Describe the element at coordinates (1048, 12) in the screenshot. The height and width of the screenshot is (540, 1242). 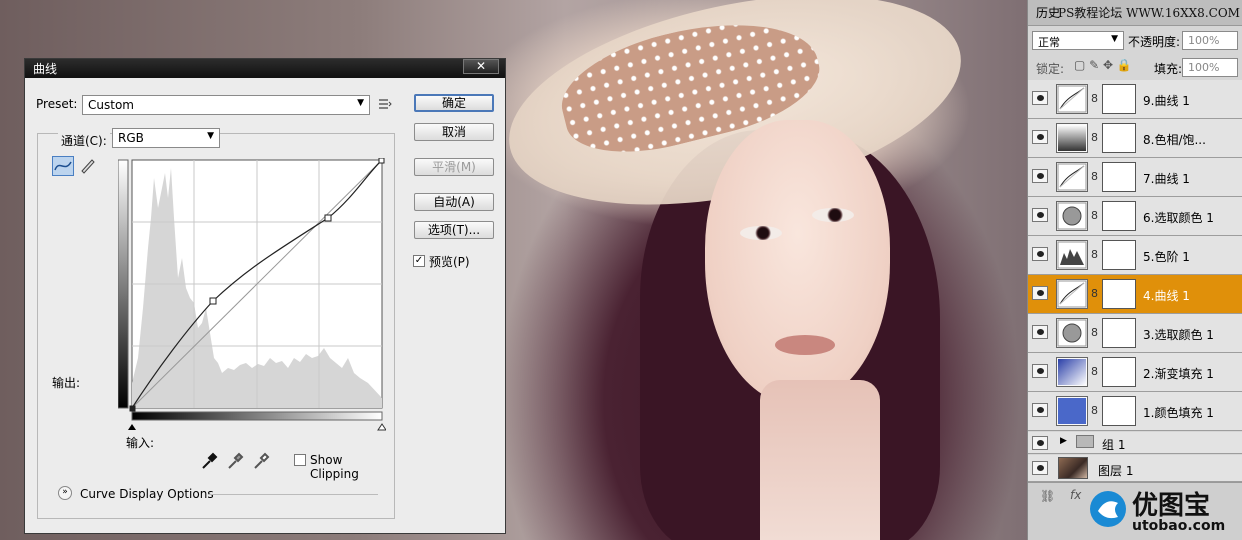
I see `tab-history: 历史` at that location.